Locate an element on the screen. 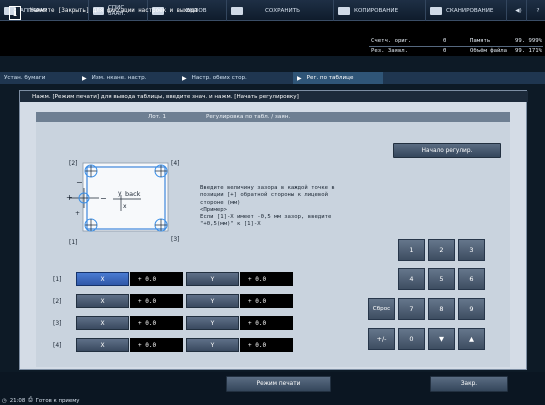 The width and height of the screenshot is (545, 405). y-axis-label: y is located at coordinates (120, 193).